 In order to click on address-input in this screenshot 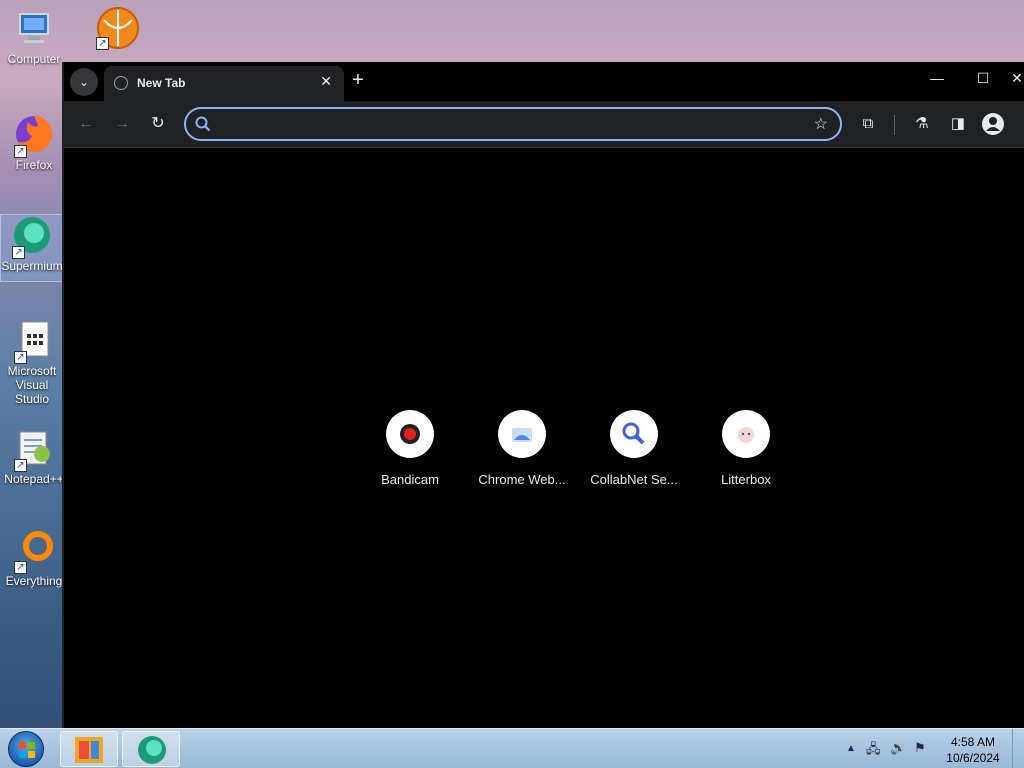, I will do `click(510, 125)`.